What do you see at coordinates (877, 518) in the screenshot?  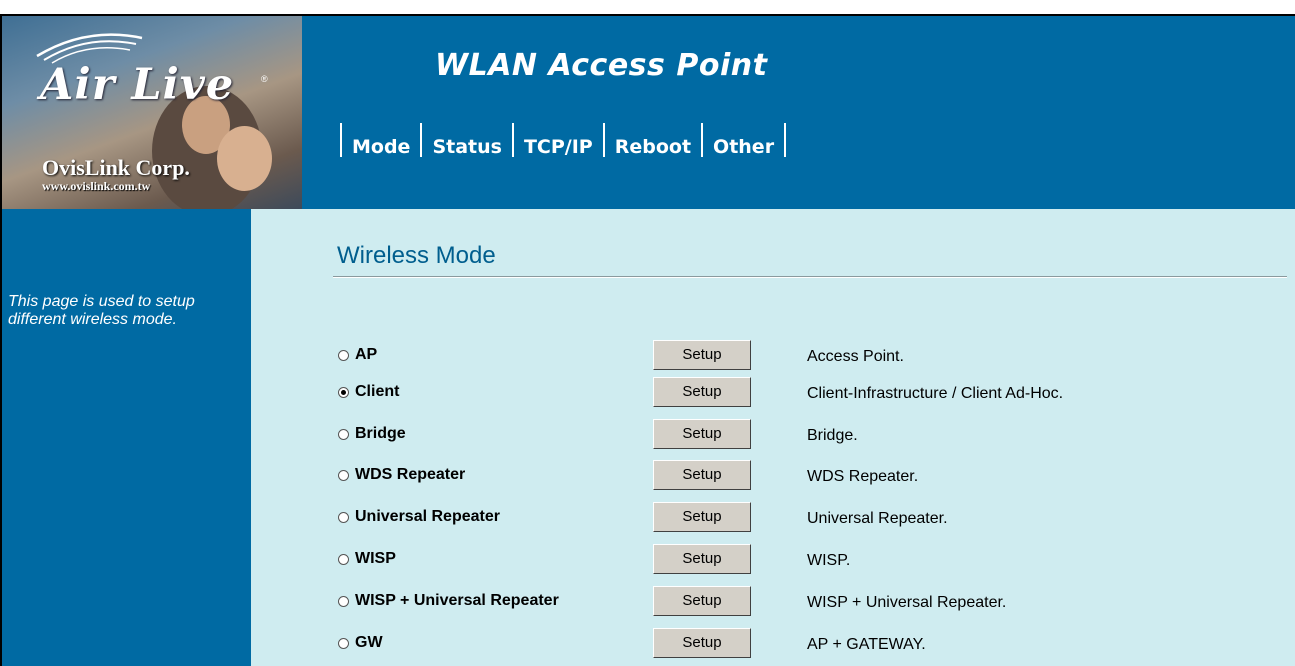 I see `mode-description: Universal Repeater.` at bounding box center [877, 518].